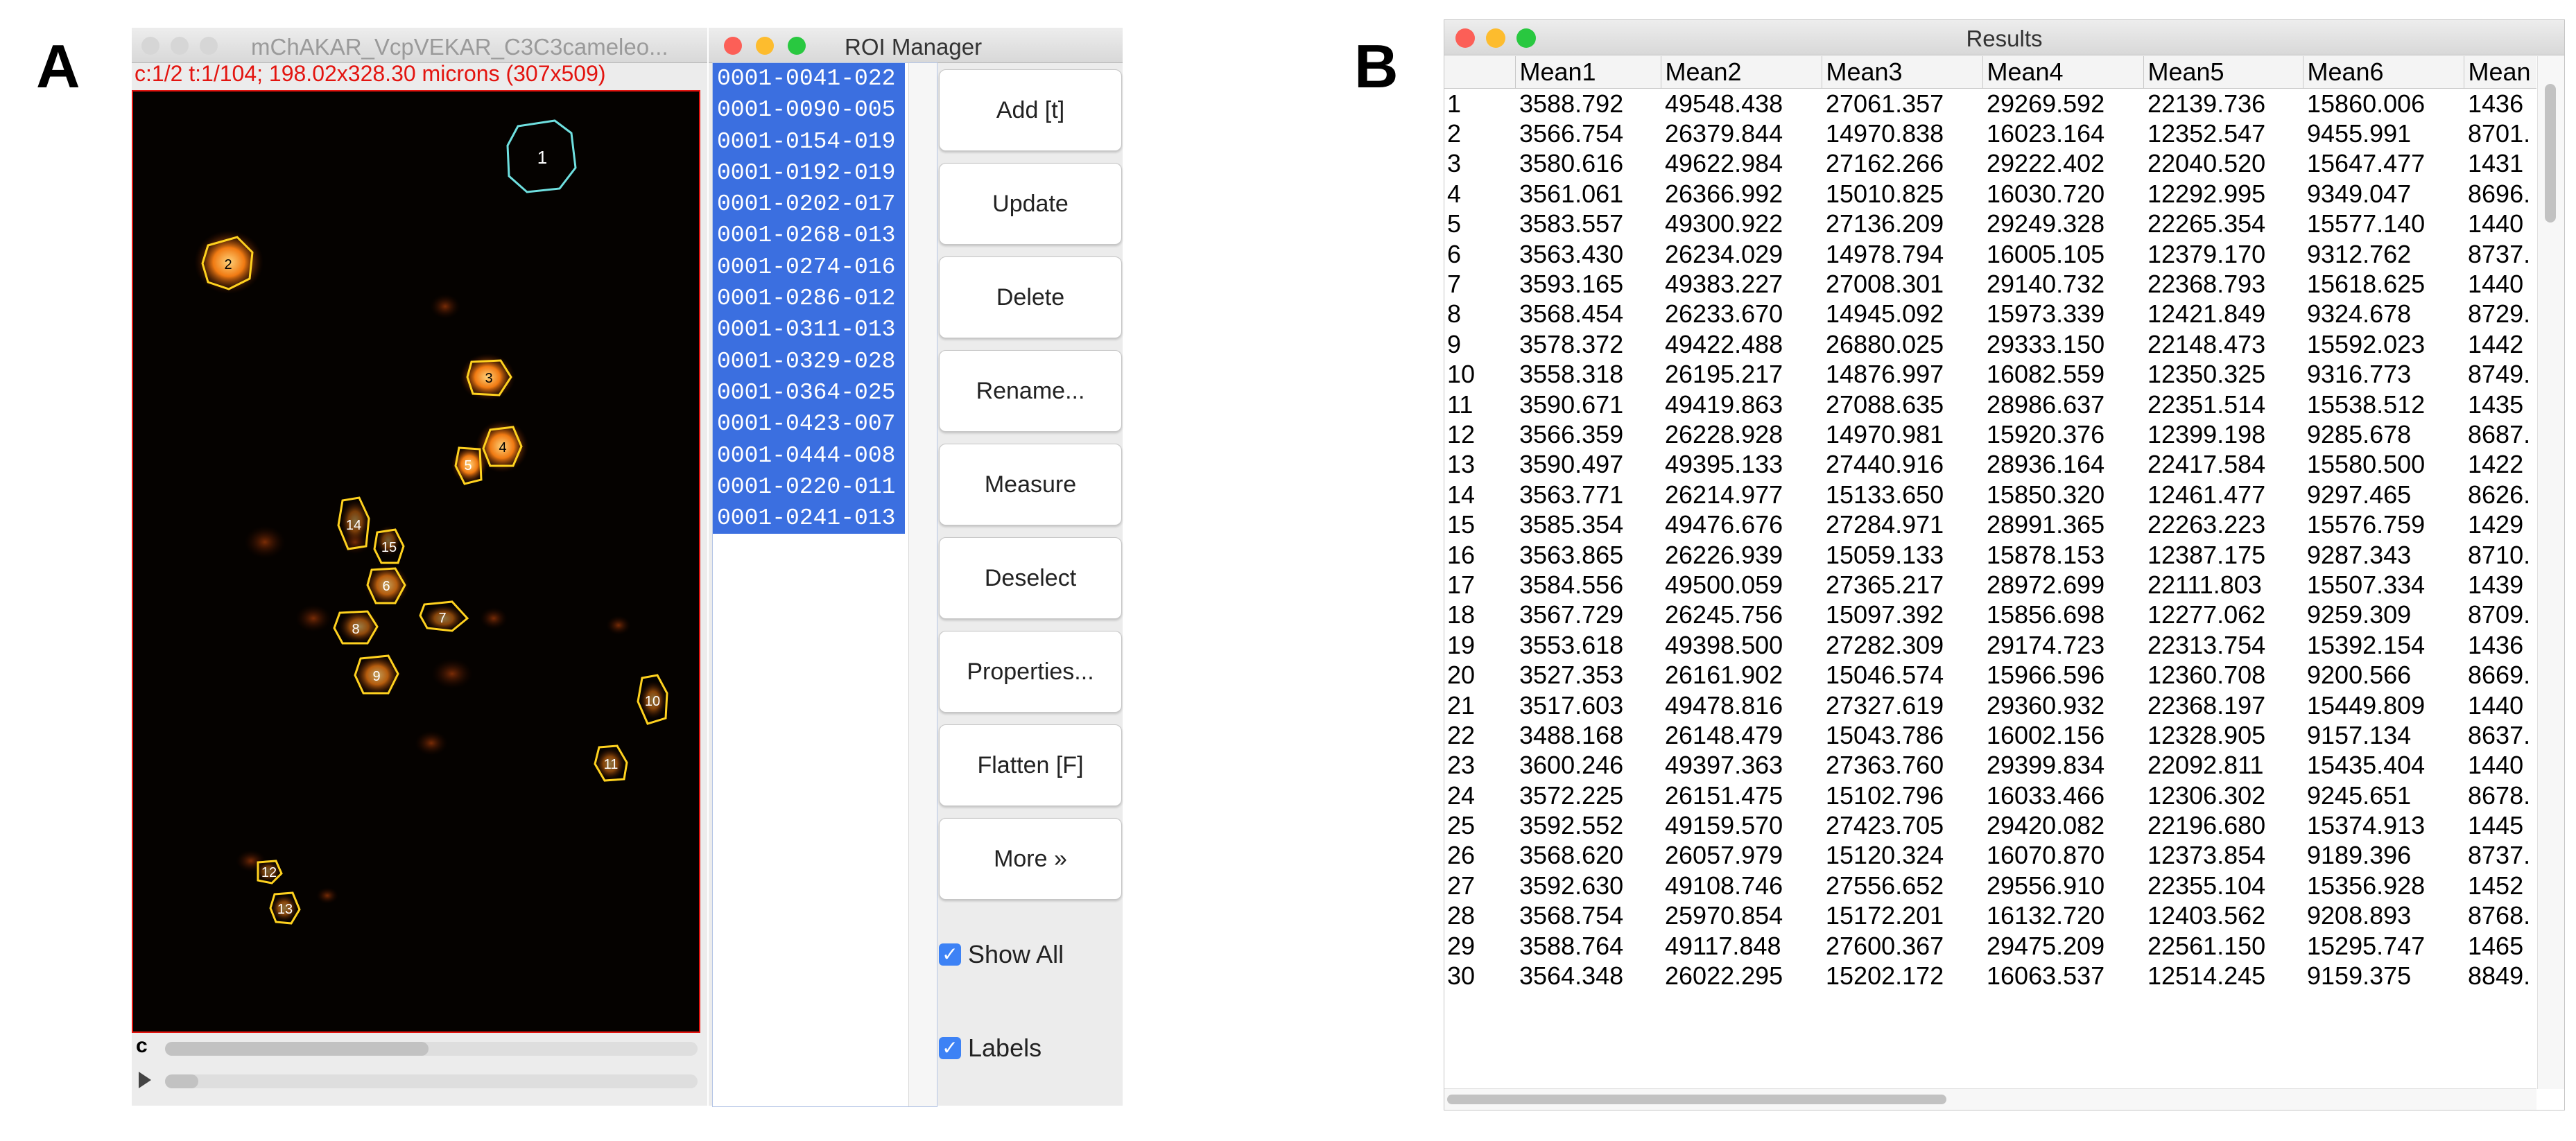  What do you see at coordinates (809, 518) in the screenshot?
I see `roi-list-item: 0001-0241-013` at bounding box center [809, 518].